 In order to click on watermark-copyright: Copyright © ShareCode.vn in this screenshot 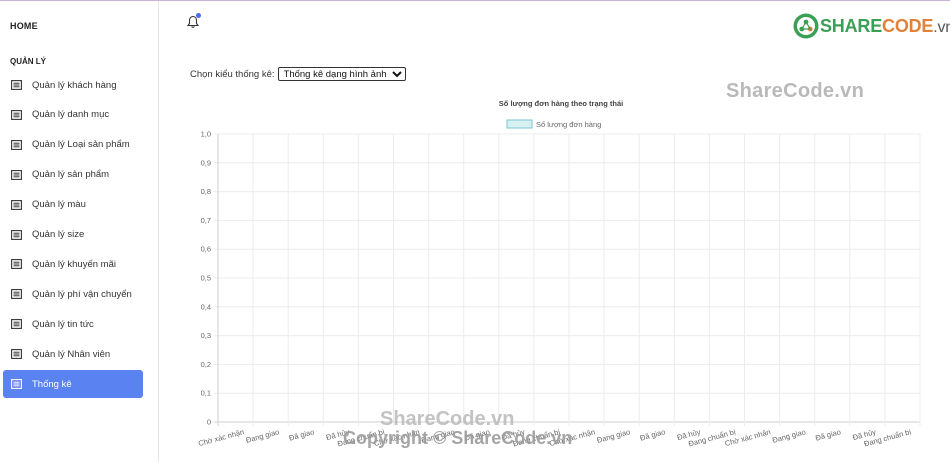, I will do `click(458, 438)`.